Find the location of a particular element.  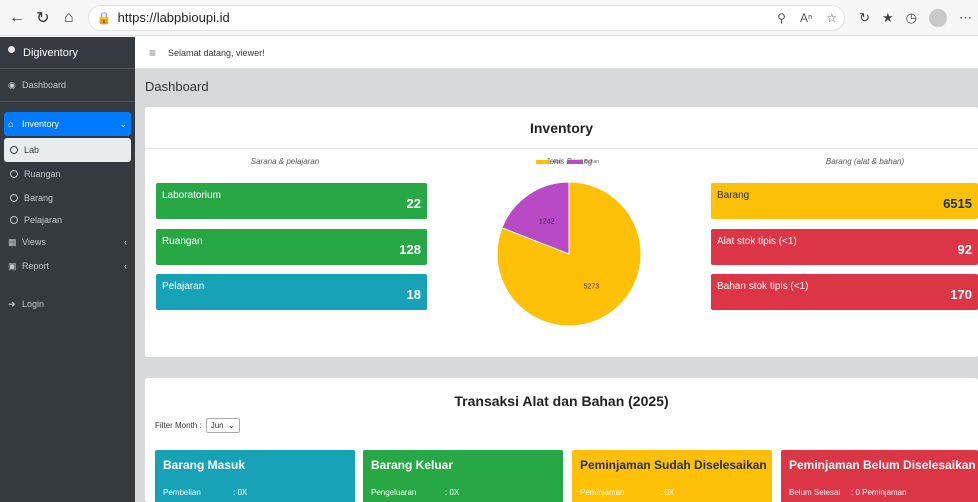

pie-chart: 5273 1242 is located at coordinates (569, 254).